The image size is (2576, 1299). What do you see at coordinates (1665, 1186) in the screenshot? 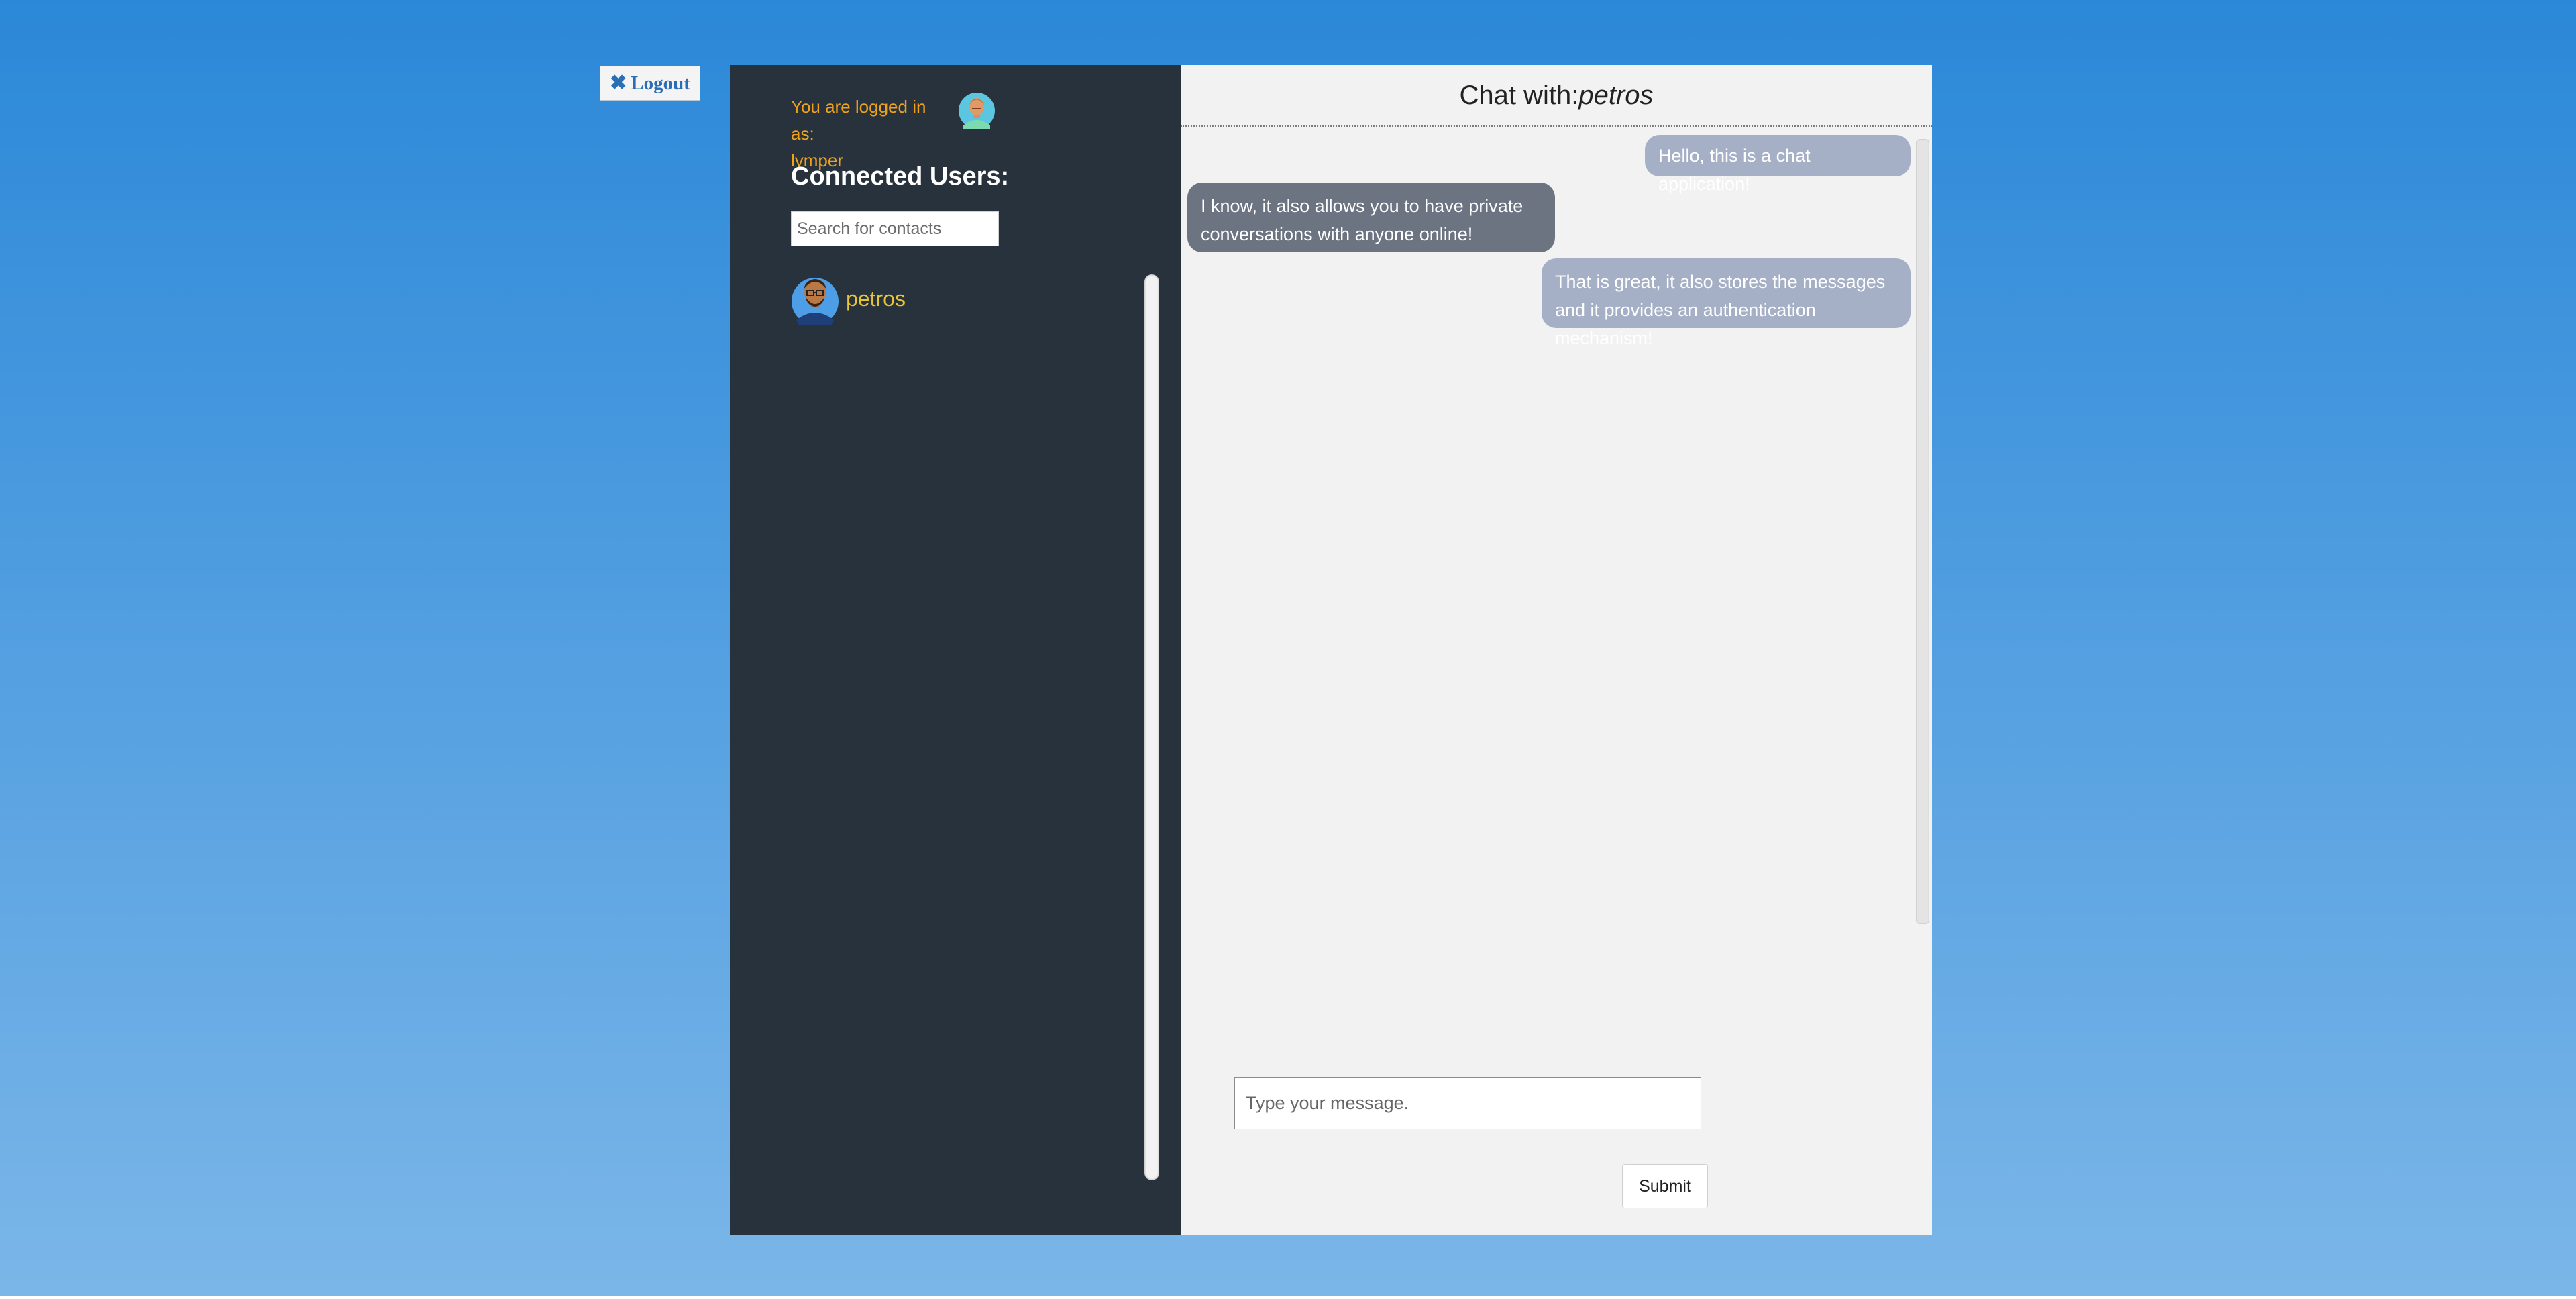
I see `submit-button: Submit` at bounding box center [1665, 1186].